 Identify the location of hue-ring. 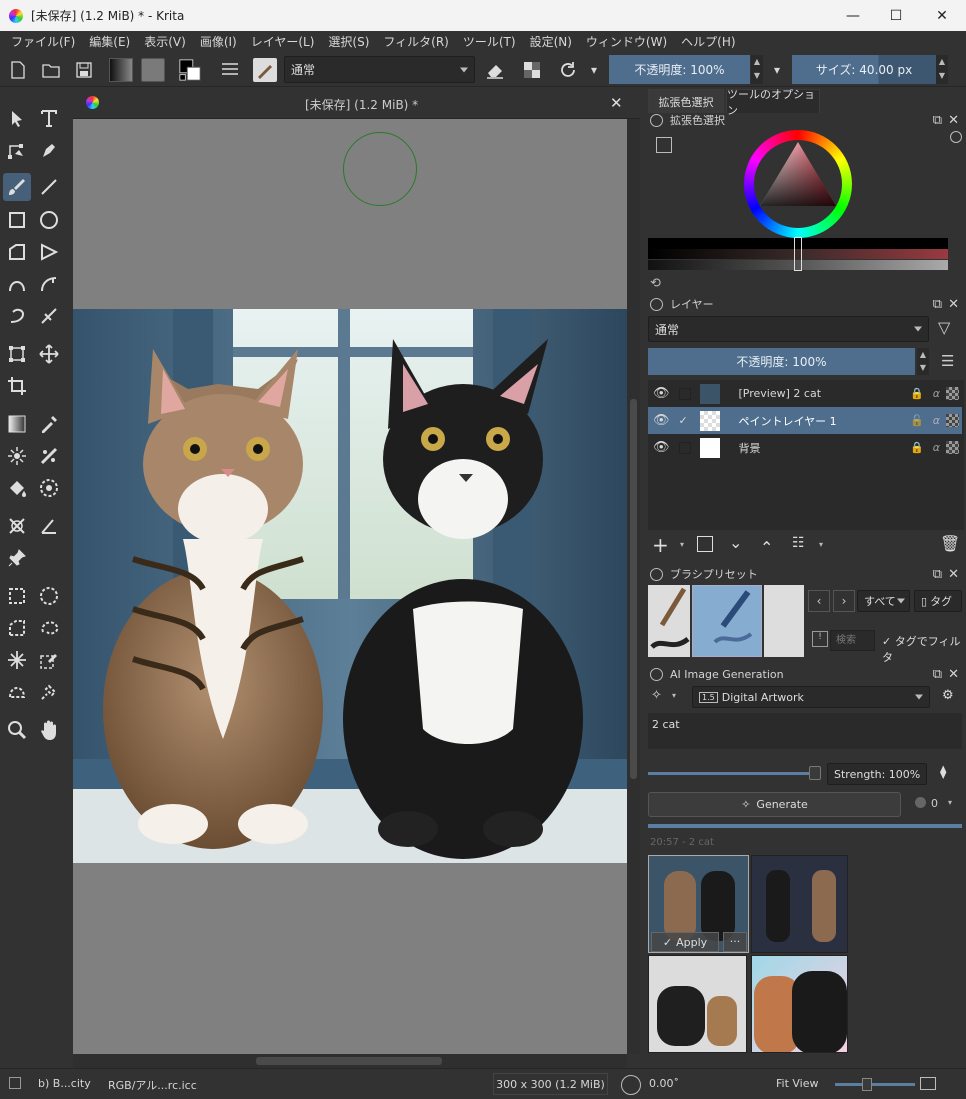
(798, 184).